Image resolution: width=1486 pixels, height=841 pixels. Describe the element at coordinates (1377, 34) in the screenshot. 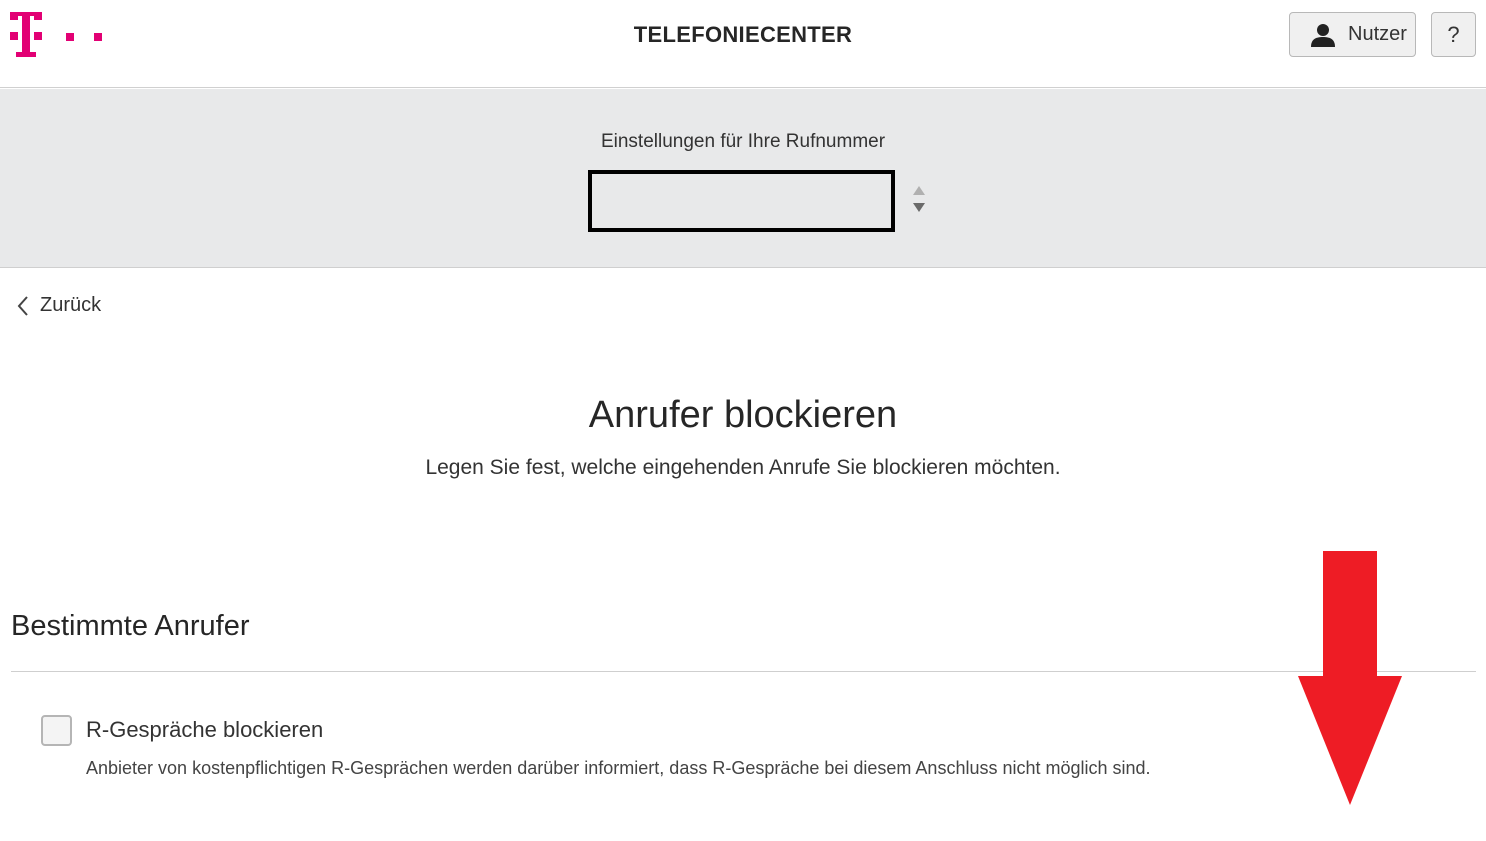

I see `user-button-label: Nutzer` at that location.